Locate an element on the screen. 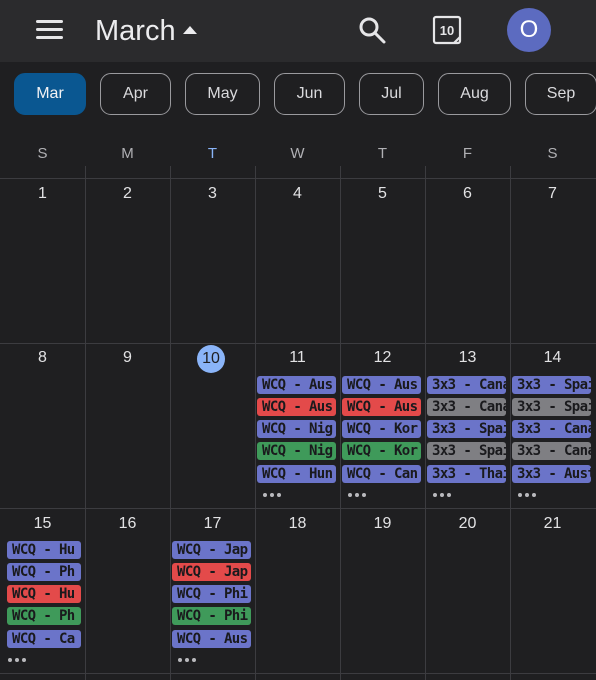 Image resolution: width=596 pixels, height=680 pixels. day-number: 5 is located at coordinates (382, 194).